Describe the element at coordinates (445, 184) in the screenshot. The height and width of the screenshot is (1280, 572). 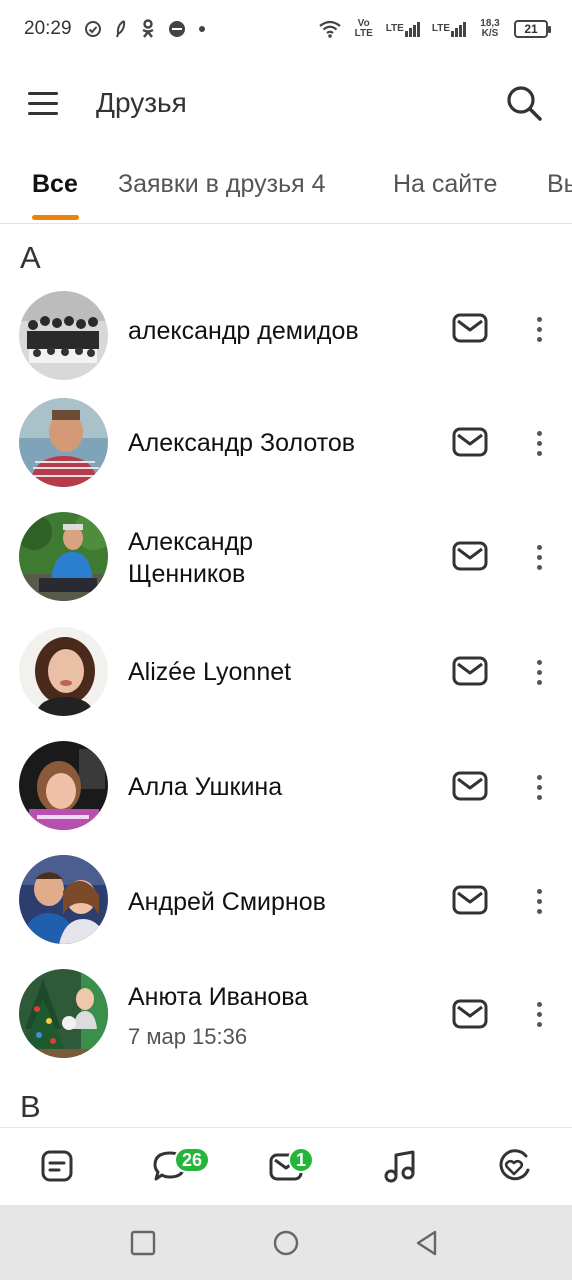
I see `tab-online: На сайте` at that location.